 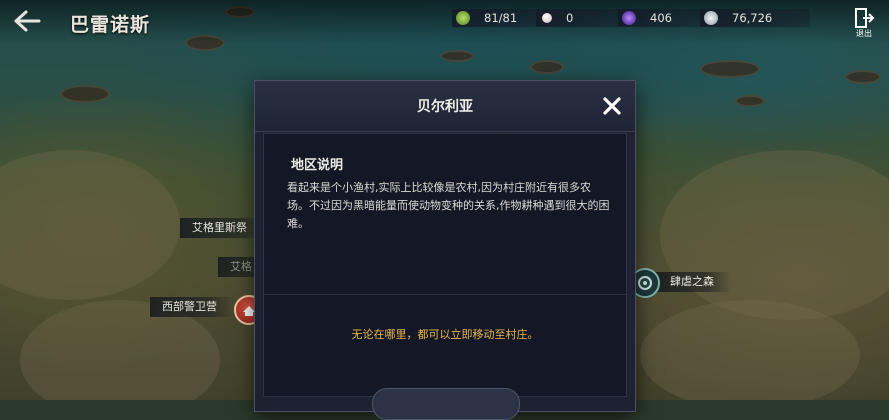 I want to click on move-to-village-button, so click(x=446, y=404).